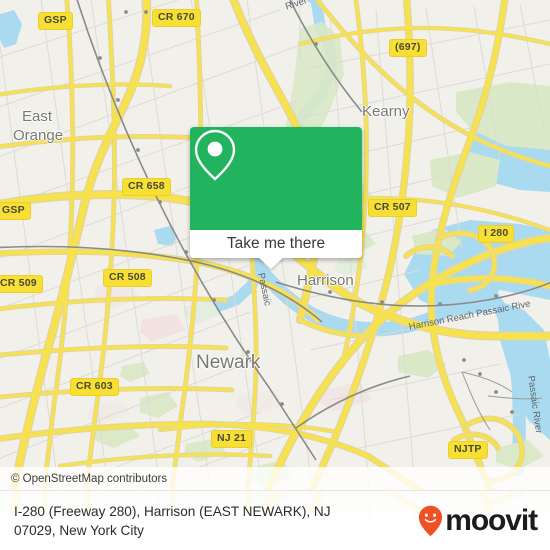 The height and width of the screenshot is (550, 550). I want to click on road-shield: CR 658, so click(146, 187).